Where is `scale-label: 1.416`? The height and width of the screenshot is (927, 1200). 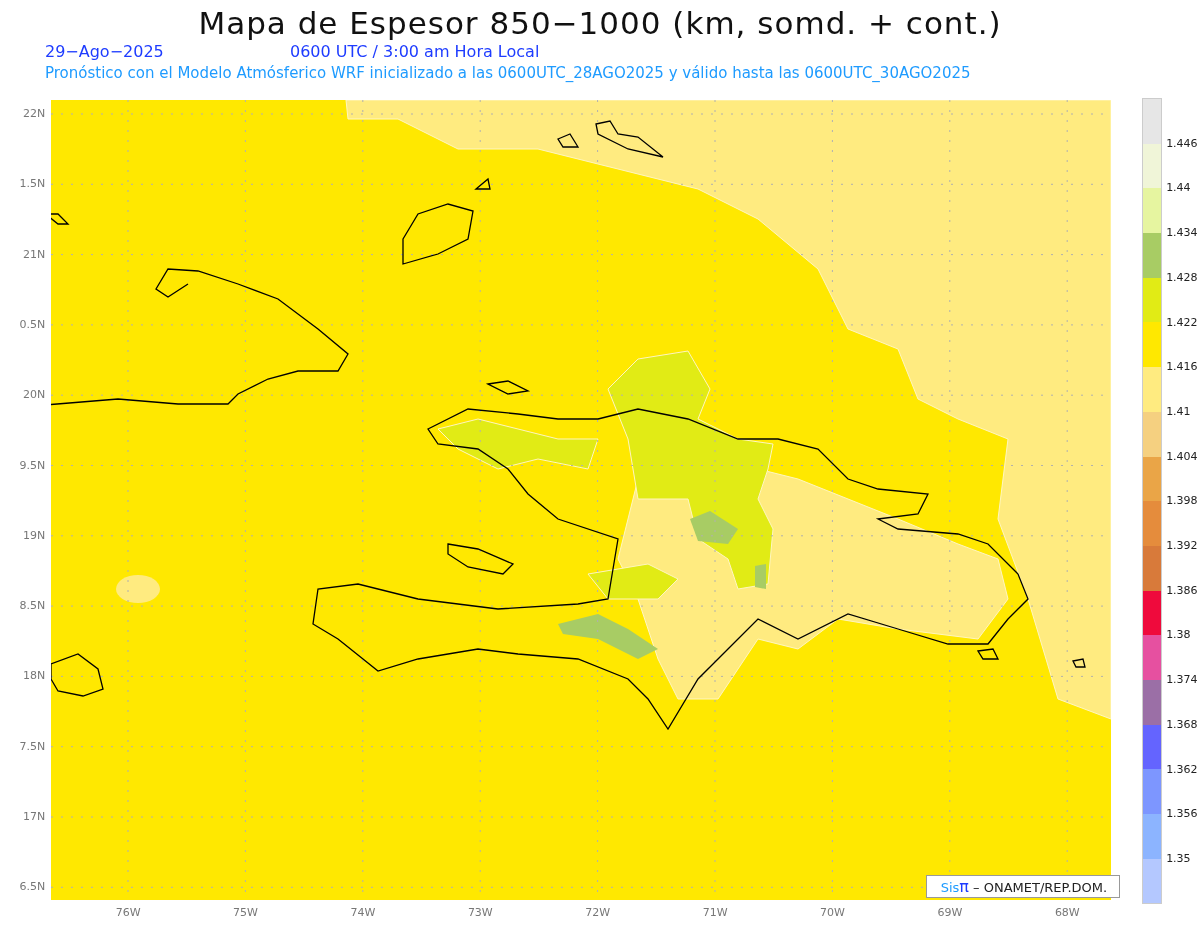 scale-label: 1.416 is located at coordinates (1182, 367).